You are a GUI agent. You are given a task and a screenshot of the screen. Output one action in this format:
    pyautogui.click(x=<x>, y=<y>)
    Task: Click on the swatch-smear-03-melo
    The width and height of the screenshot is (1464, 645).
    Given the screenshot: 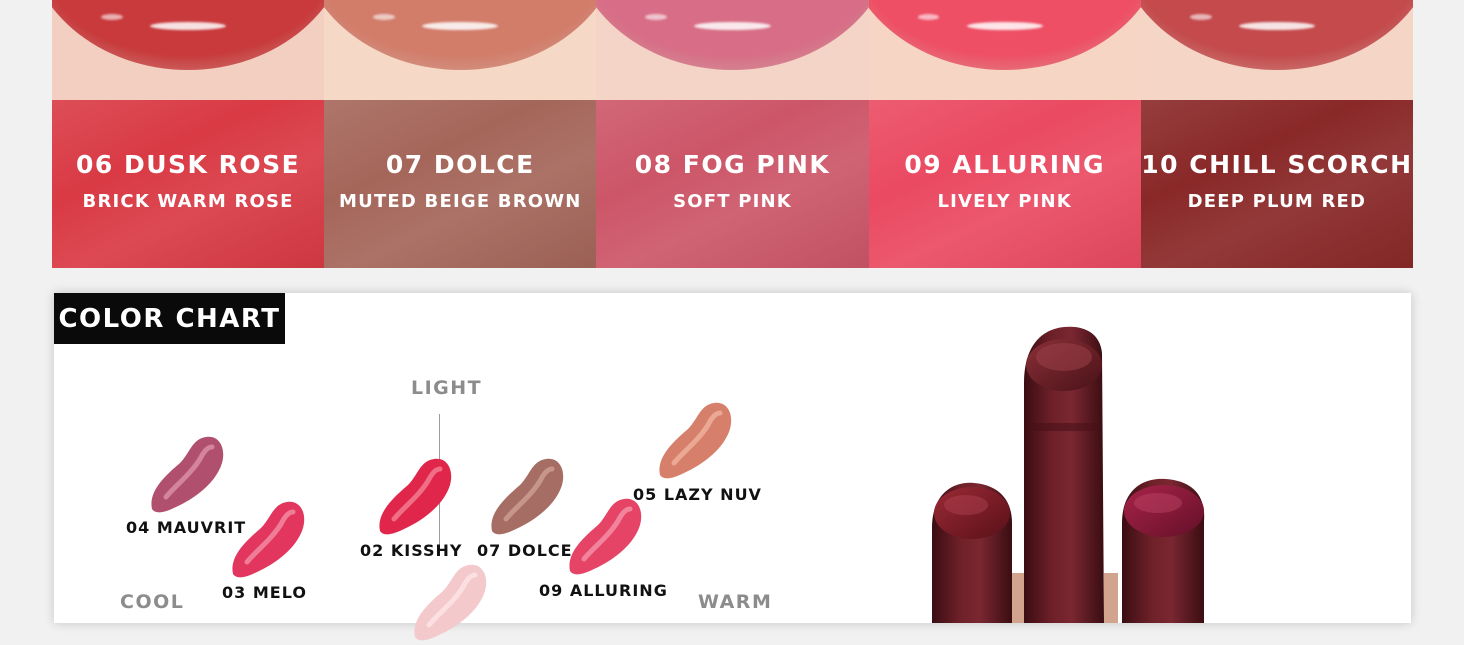 What is the action you would take?
    pyautogui.click(x=268, y=539)
    